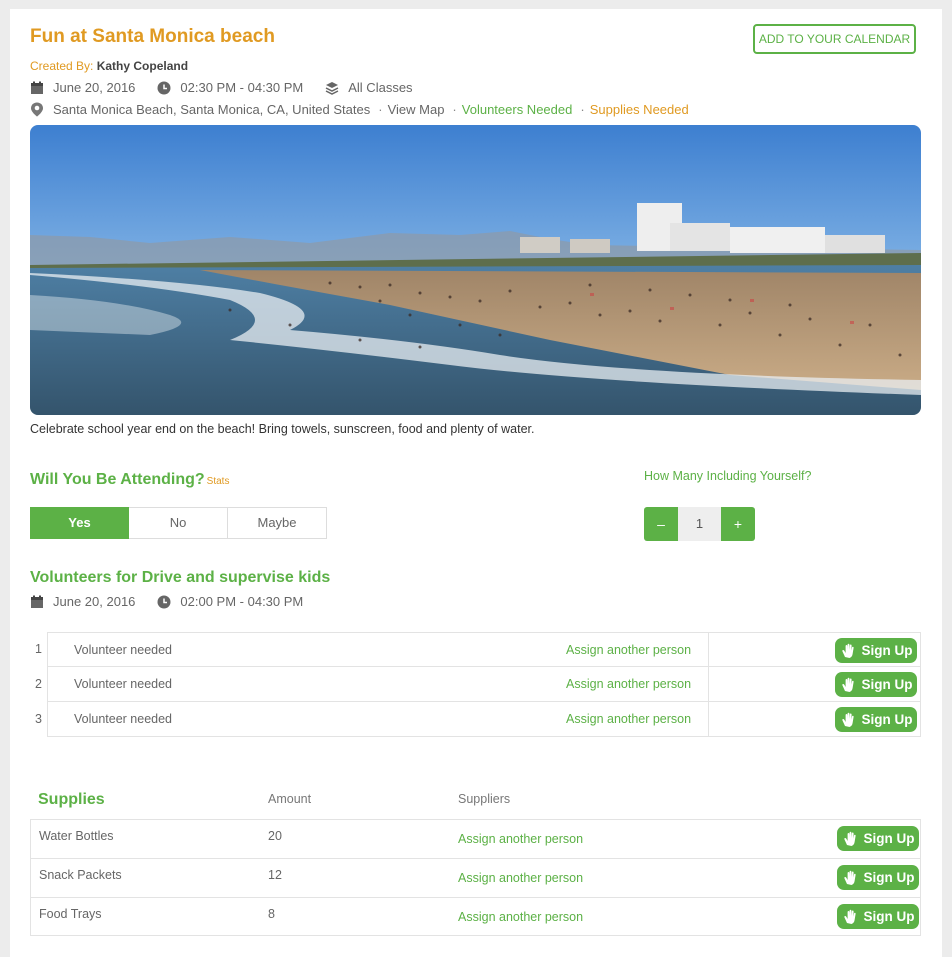 The height and width of the screenshot is (957, 952). Describe the element at coordinates (142, 66) in the screenshot. I see `created-by-name: Kathy Copeland` at that location.